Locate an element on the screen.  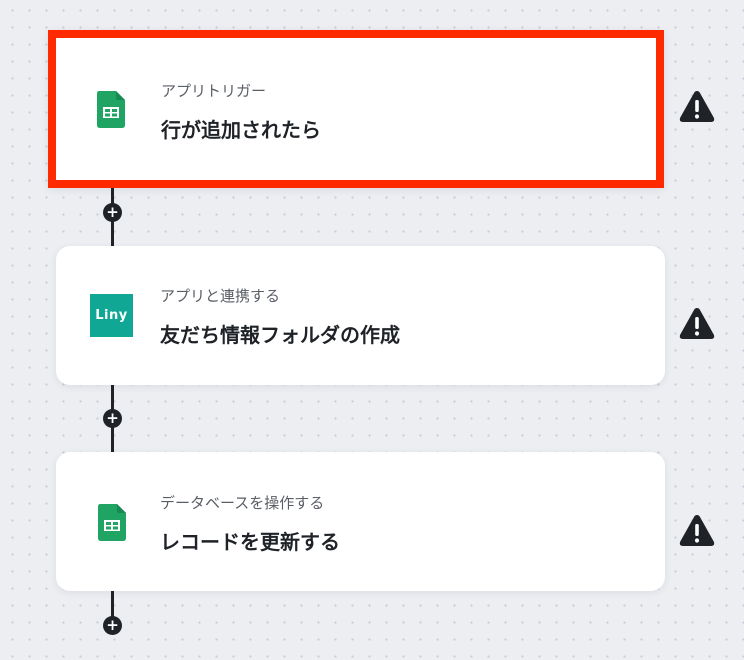
step-title: 友だち情報フォルダの作成 is located at coordinates (280, 335).